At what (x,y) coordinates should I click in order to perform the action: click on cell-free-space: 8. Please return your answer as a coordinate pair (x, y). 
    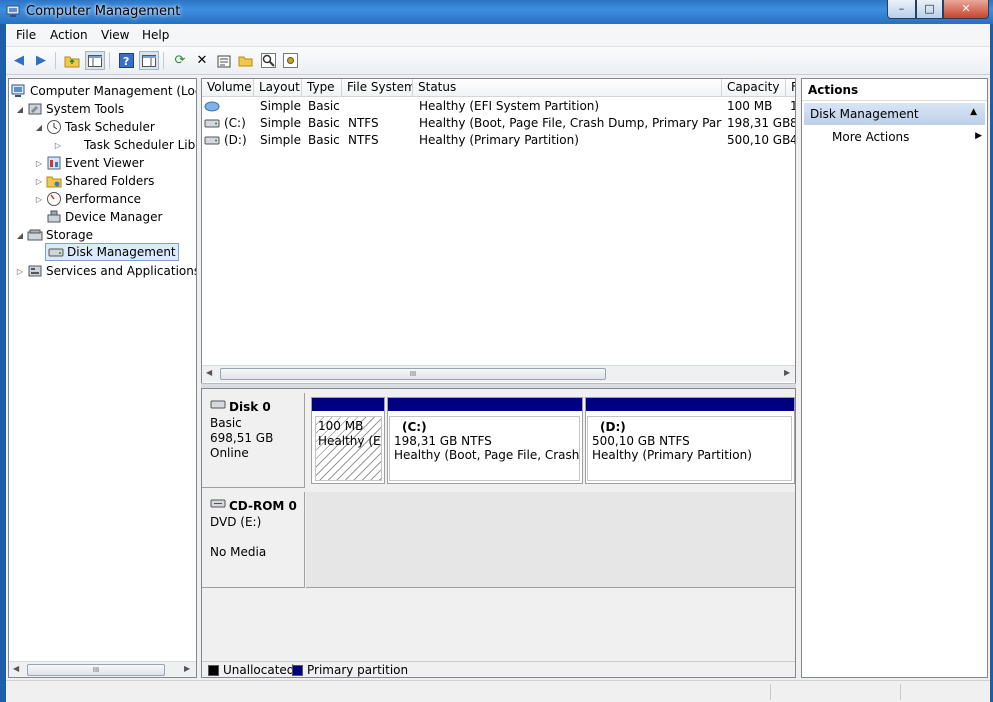
    Looking at the image, I should click on (792, 123).